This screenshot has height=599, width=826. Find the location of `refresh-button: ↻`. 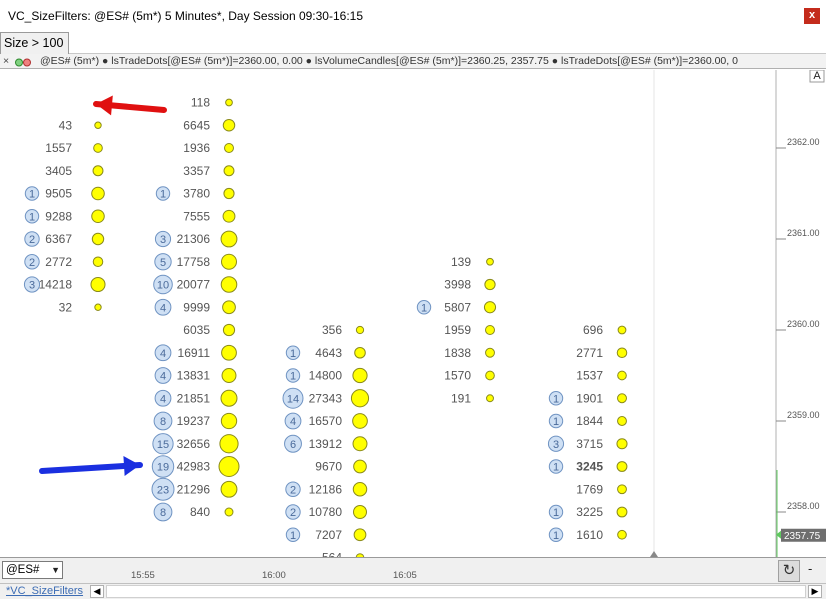

refresh-button: ↻ is located at coordinates (789, 571).